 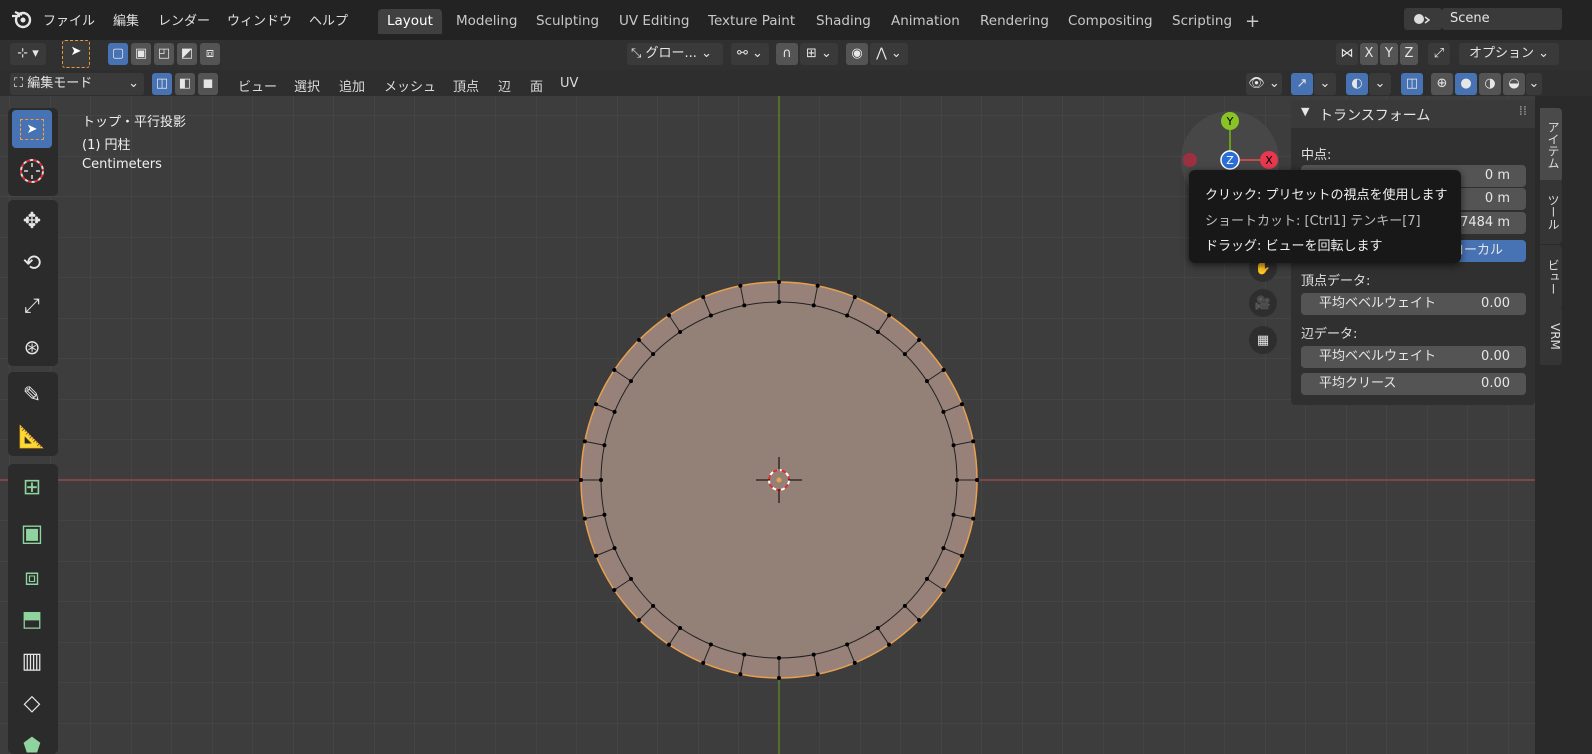 What do you see at coordinates (32, 221) in the screenshot?
I see `move-tool: ✥` at bounding box center [32, 221].